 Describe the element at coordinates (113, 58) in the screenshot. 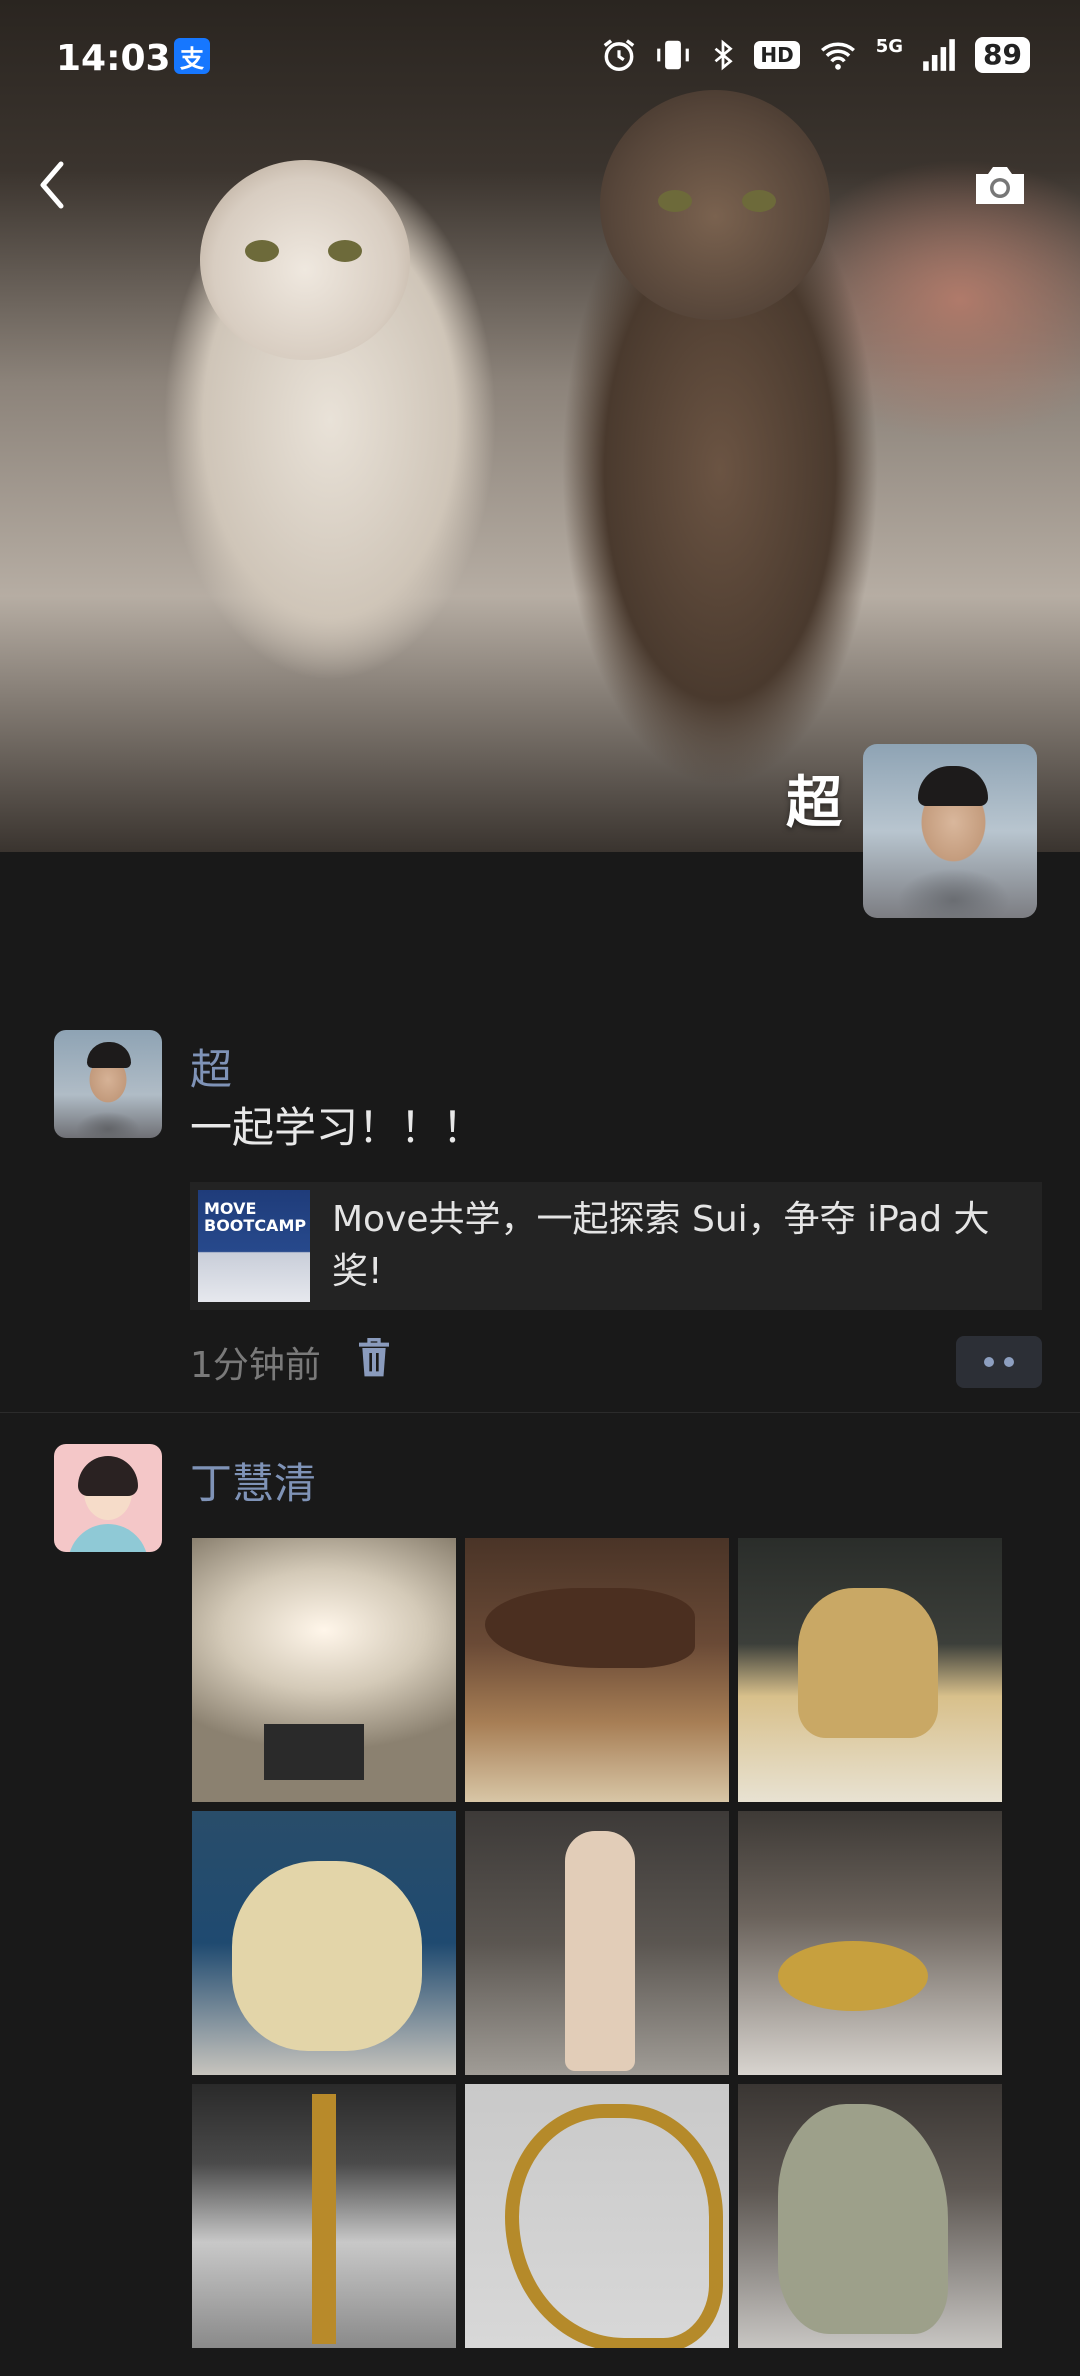

I see `status-time: 14:03` at that location.